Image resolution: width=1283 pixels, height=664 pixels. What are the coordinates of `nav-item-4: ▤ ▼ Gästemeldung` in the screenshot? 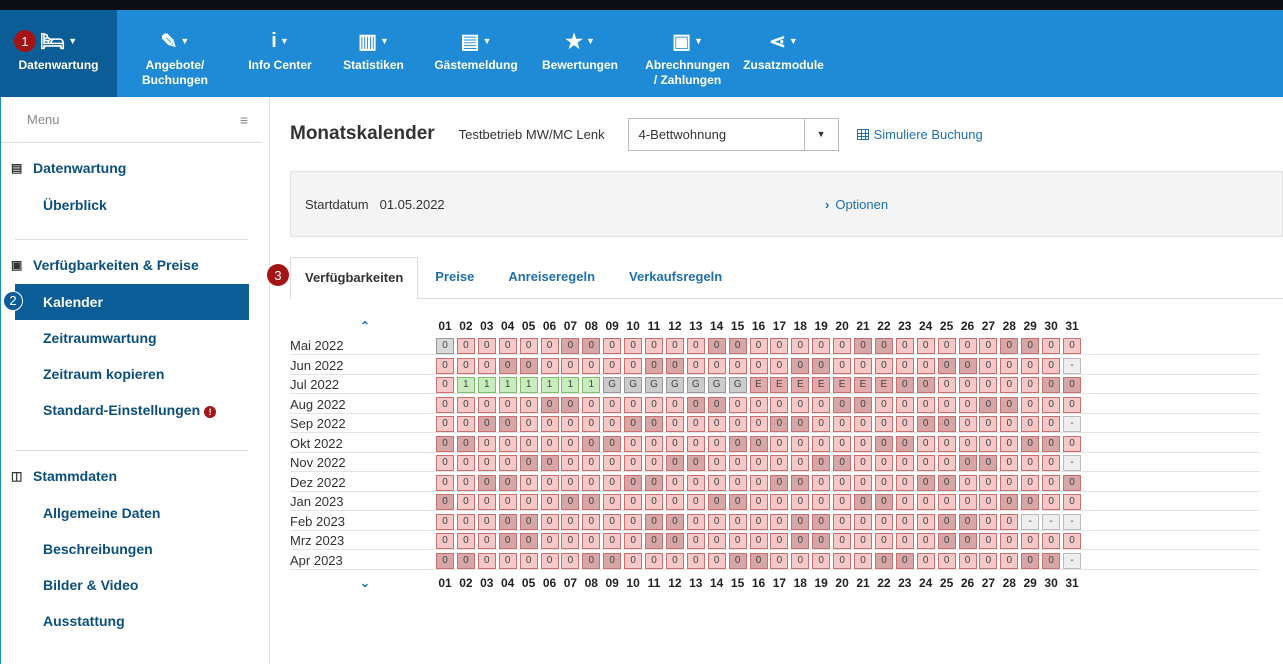 It's located at (476, 53).